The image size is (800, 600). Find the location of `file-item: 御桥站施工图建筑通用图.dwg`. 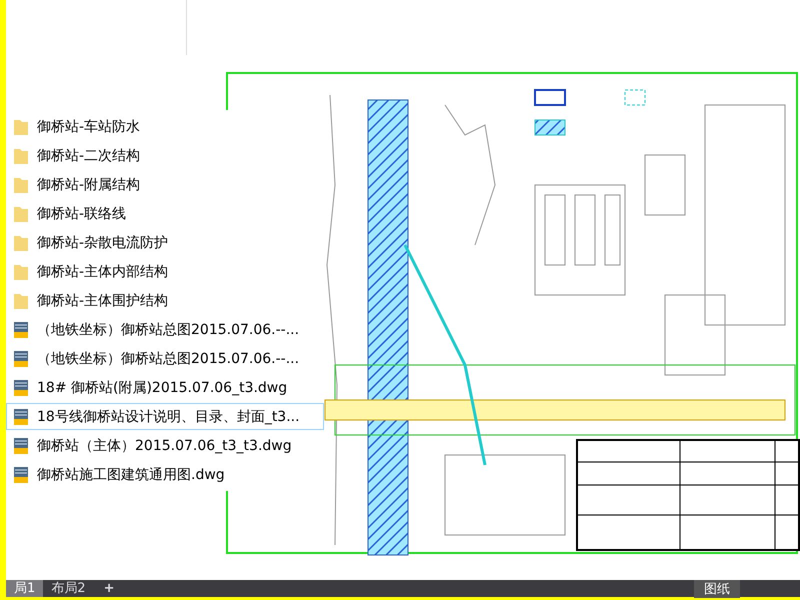

file-item: 御桥站施工图建筑通用图.dwg is located at coordinates (165, 474).